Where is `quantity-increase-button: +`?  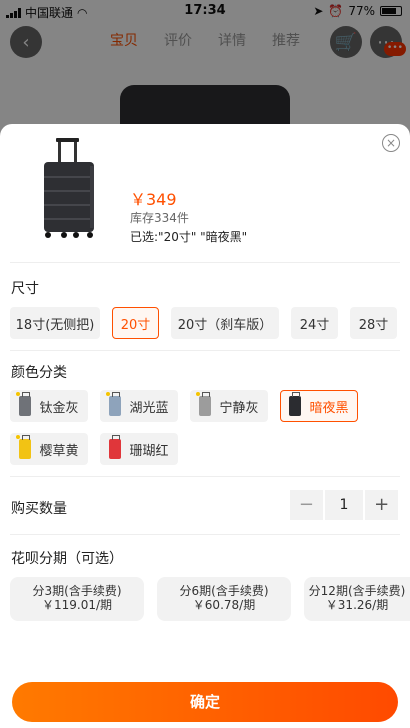 quantity-increase-button: + is located at coordinates (381, 505).